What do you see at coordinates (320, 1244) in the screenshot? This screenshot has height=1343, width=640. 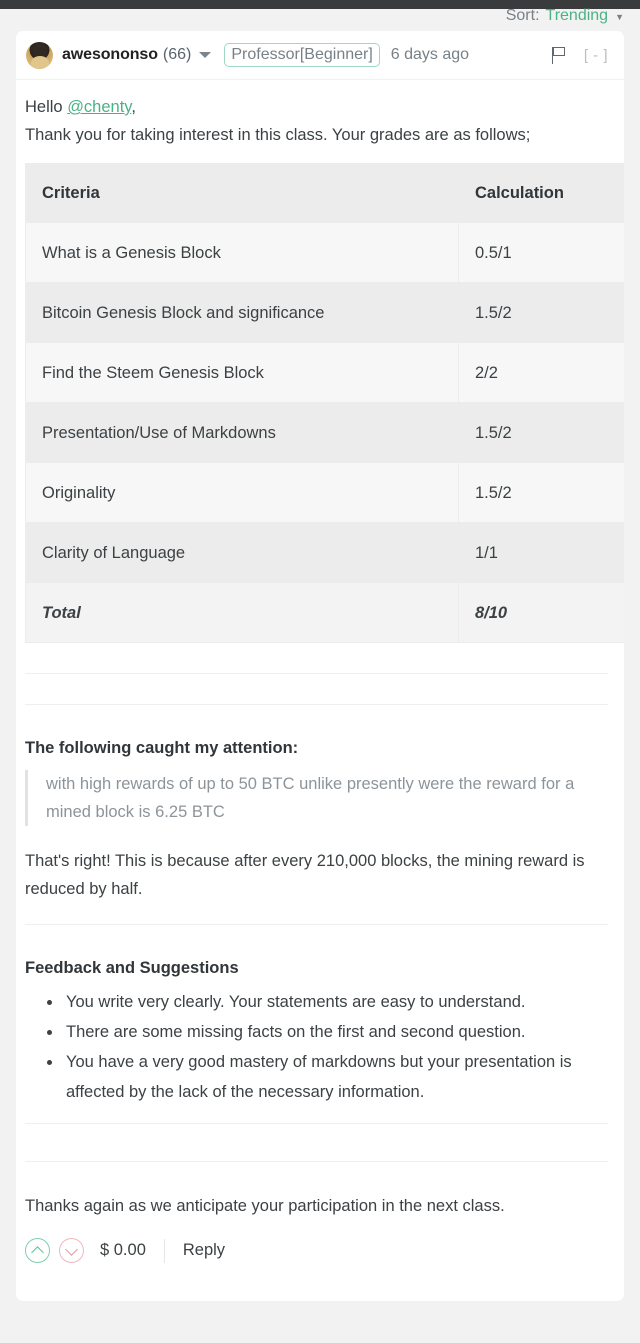 I see `comment-footer: $ 0.00 Reply` at bounding box center [320, 1244].